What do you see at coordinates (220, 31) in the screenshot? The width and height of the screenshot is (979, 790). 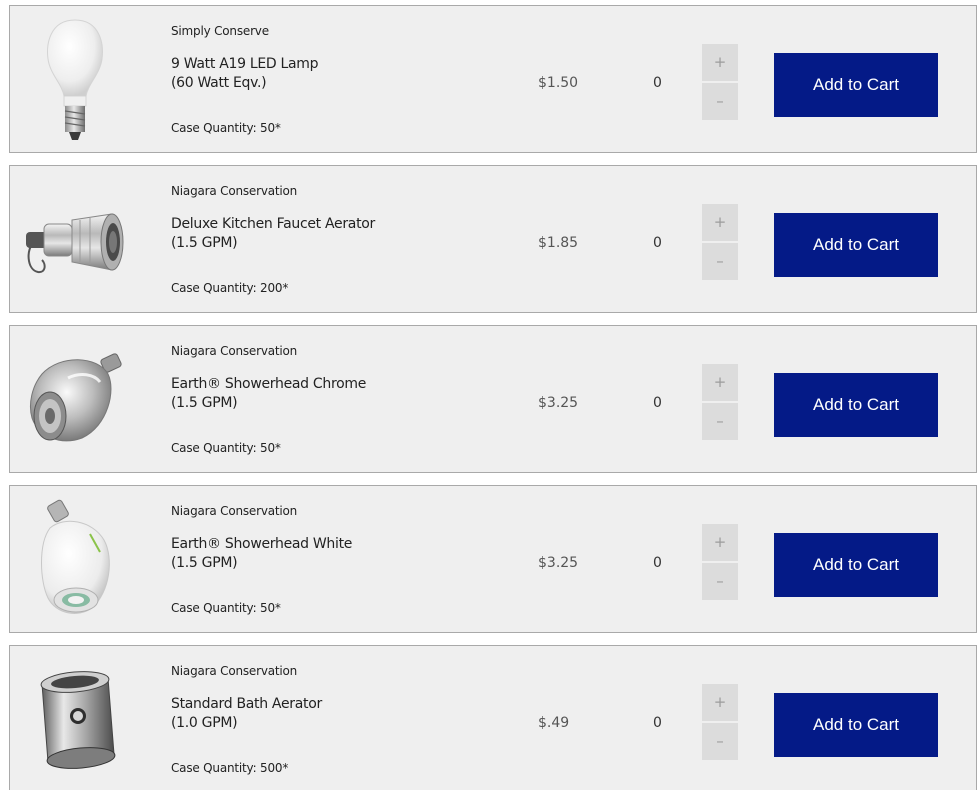 I see `product-brand: Simply Conserve` at bounding box center [220, 31].